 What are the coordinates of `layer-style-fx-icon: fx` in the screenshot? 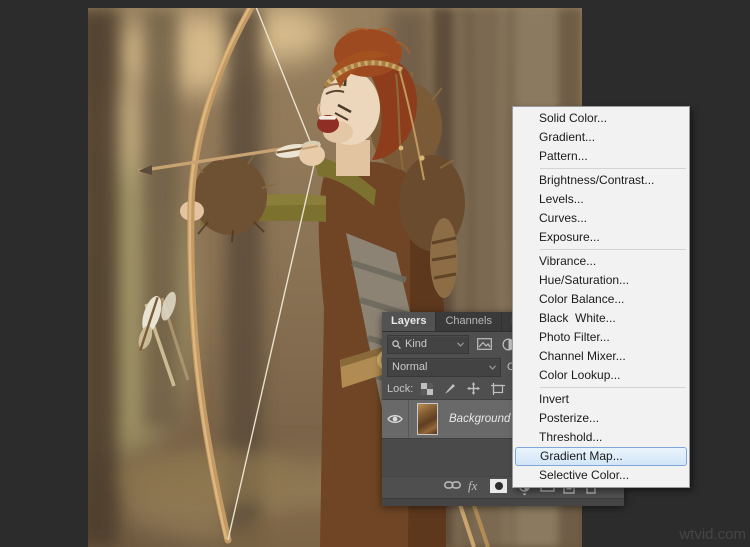 It's located at (472, 486).